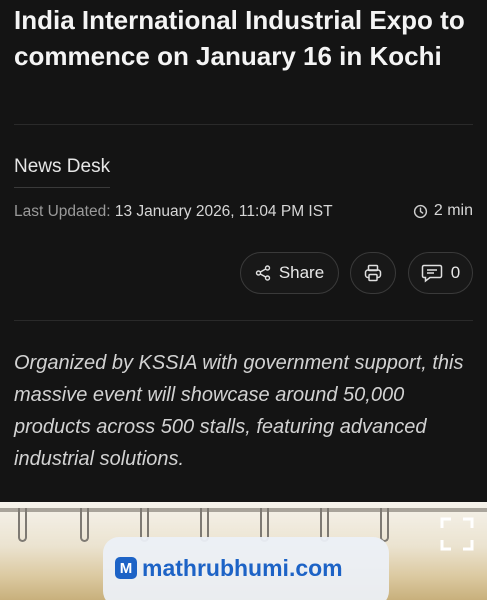 The image size is (487, 600). I want to click on share-button: Share, so click(289, 273).